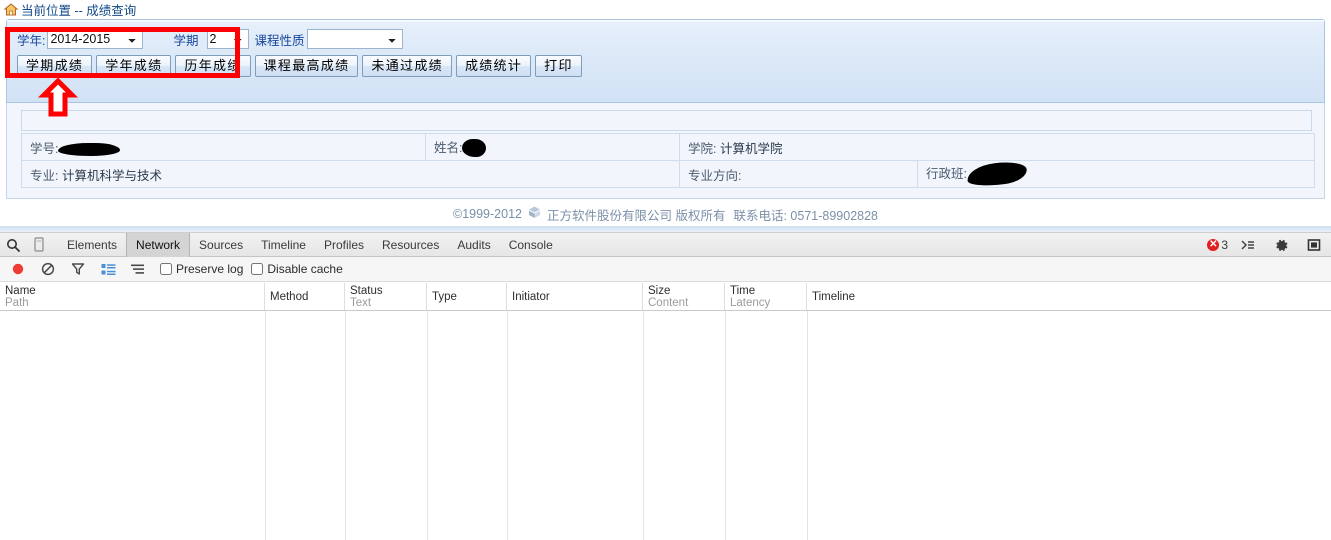 The height and width of the screenshot is (540, 1331). I want to click on column-header-size: Size Content, so click(684, 296).